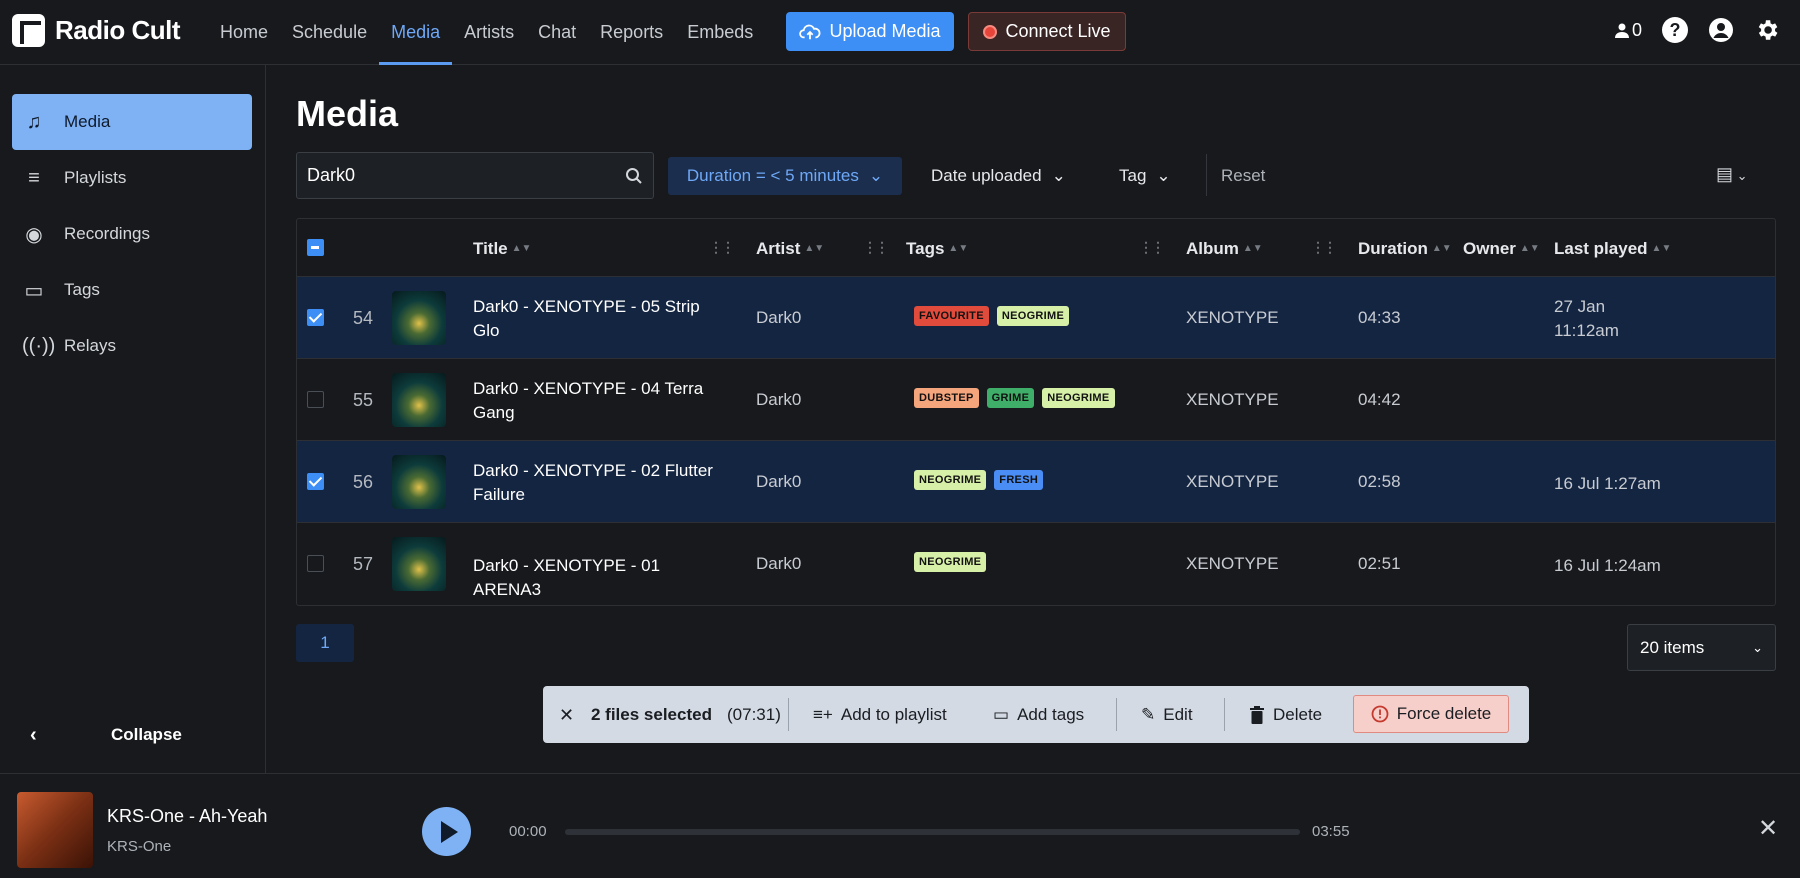 The height and width of the screenshot is (878, 1800). Describe the element at coordinates (1232, 317) in the screenshot. I see `track-album: XENOTYPE` at that location.